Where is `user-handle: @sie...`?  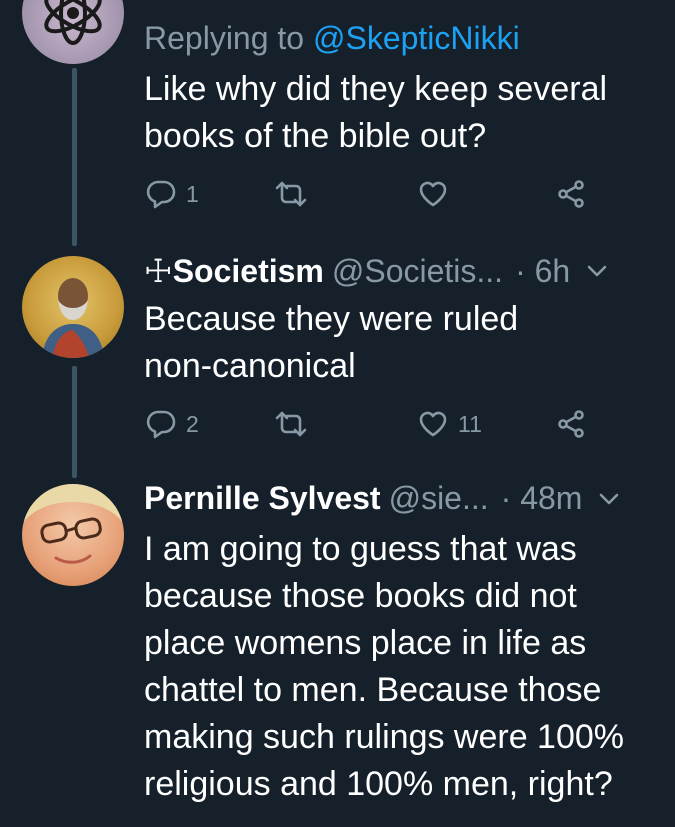 user-handle: @sie... is located at coordinates (439, 498).